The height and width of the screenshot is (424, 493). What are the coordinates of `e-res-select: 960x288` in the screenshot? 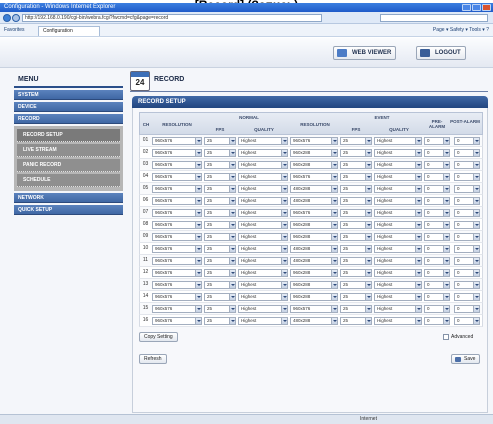 It's located at (314, 273).